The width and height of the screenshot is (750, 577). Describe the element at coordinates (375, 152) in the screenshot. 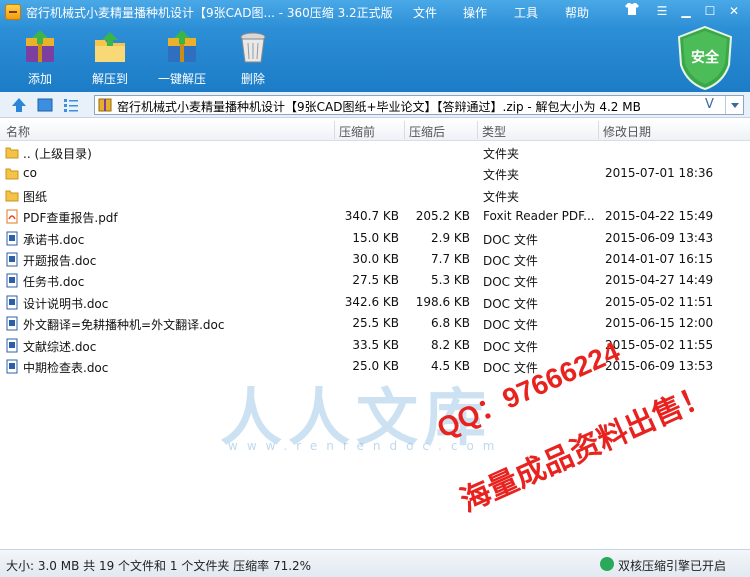

I see `file-row: .. (上级目录) 文件夹` at that location.